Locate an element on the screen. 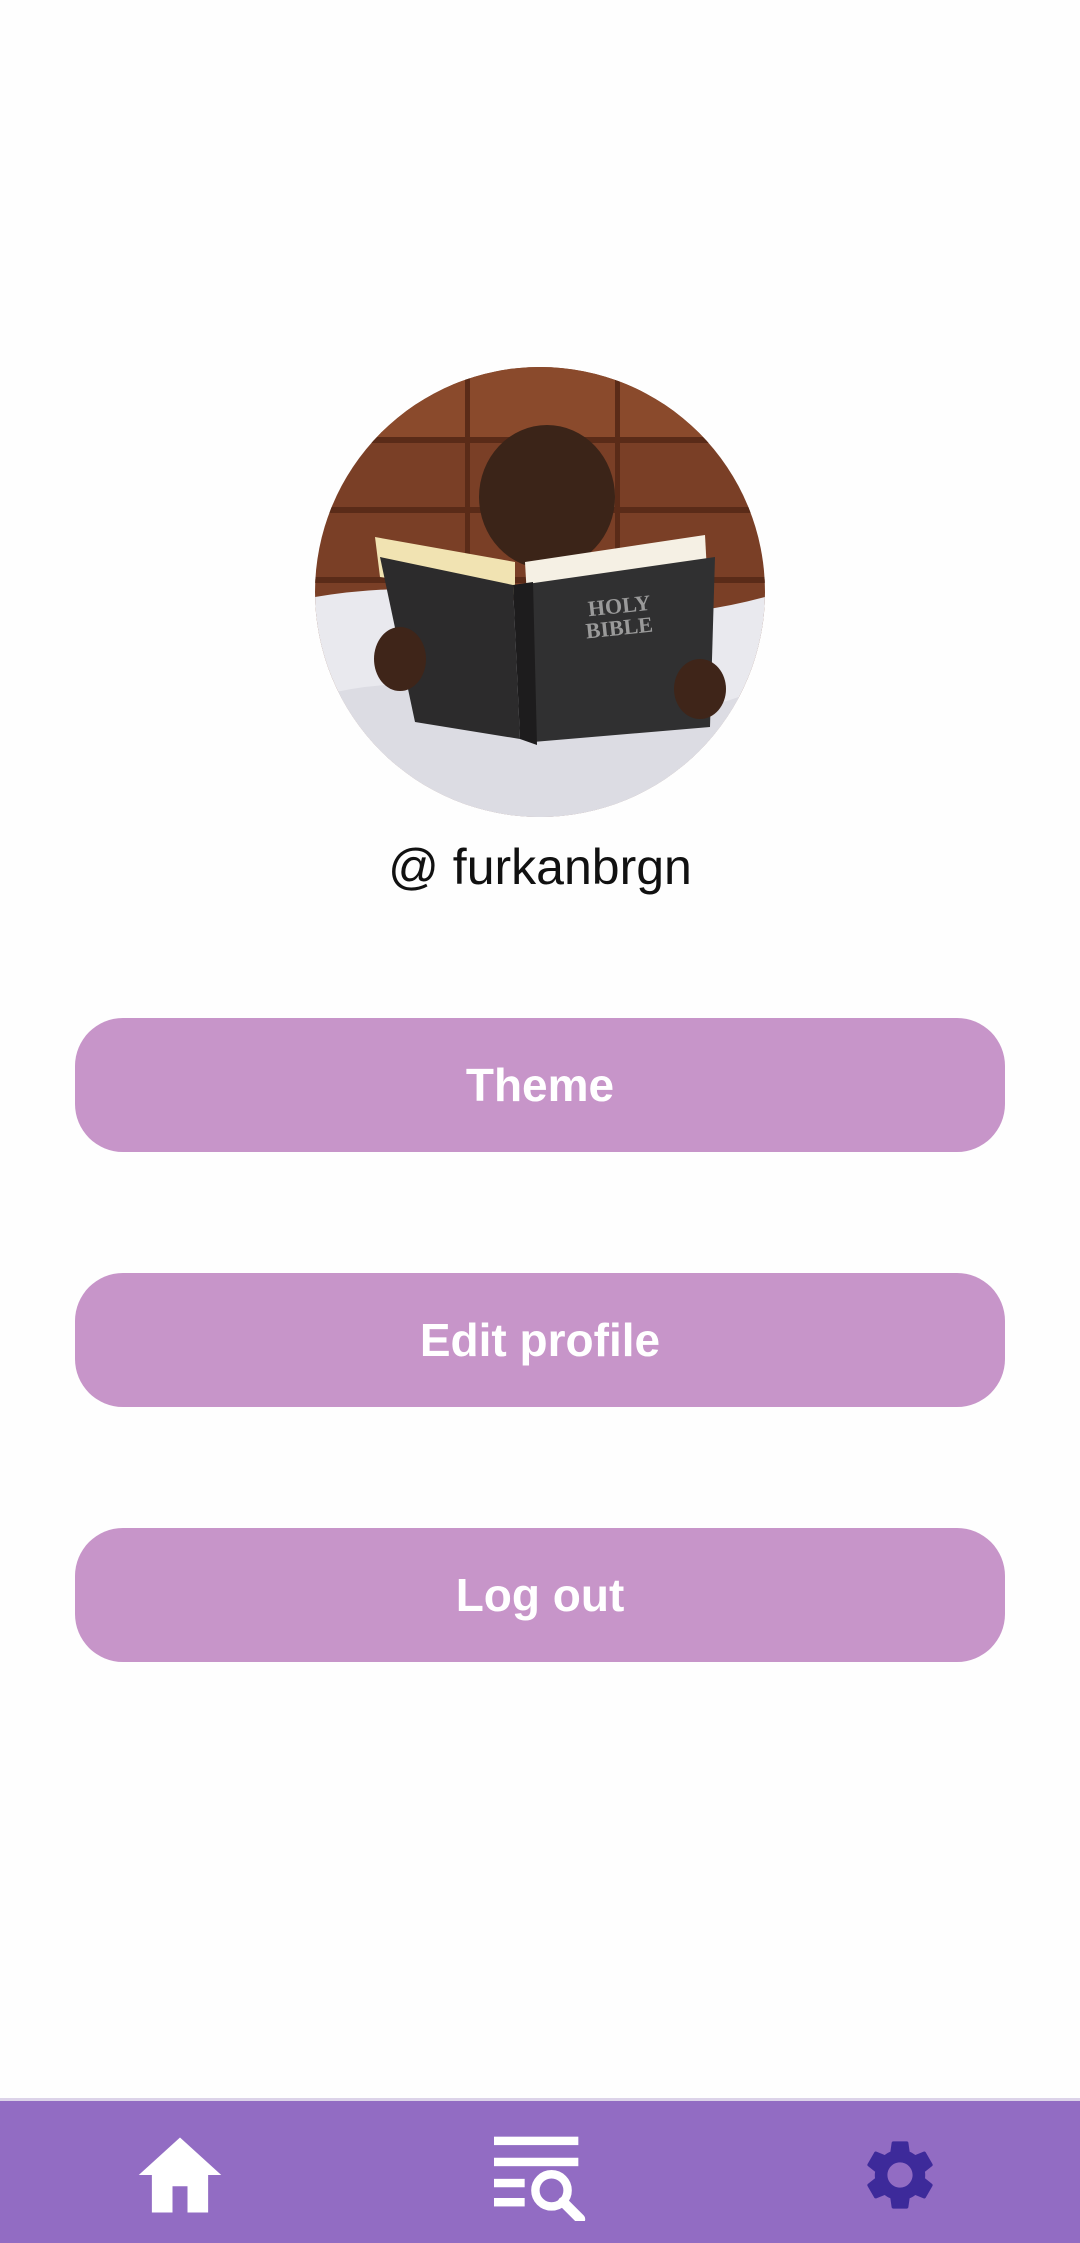 This screenshot has height=2243, width=1080. theme-button-label: Theme is located at coordinates (540, 1085).